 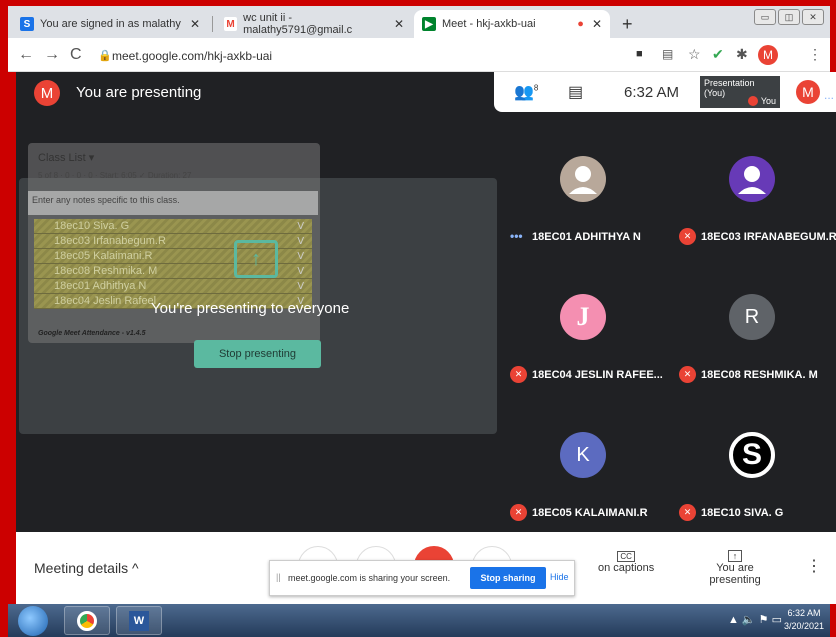 I want to click on system-tray: ▲ 🔈 ⚑ ▭, so click(x=755, y=619).